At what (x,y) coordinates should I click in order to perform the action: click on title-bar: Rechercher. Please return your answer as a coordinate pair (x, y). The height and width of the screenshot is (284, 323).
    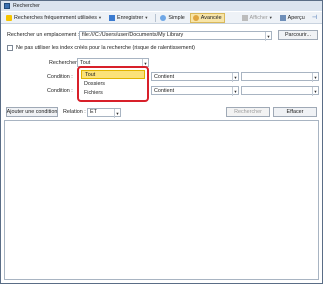
    Looking at the image, I should click on (161, 6).